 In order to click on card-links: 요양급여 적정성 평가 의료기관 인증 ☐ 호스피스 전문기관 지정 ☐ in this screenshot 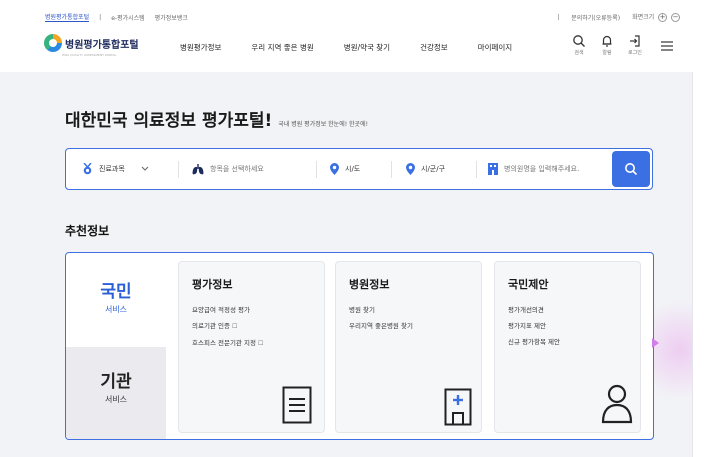, I will do `click(227, 327)`.